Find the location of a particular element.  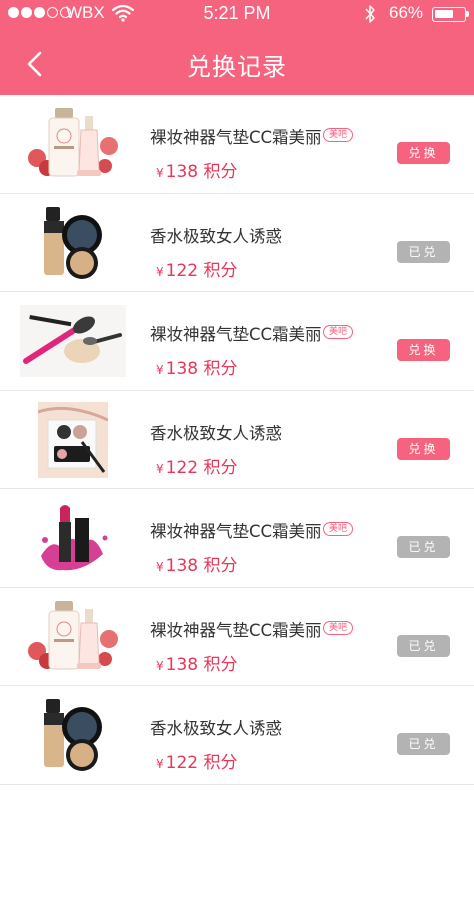

battery-tip is located at coordinates (467, 14).